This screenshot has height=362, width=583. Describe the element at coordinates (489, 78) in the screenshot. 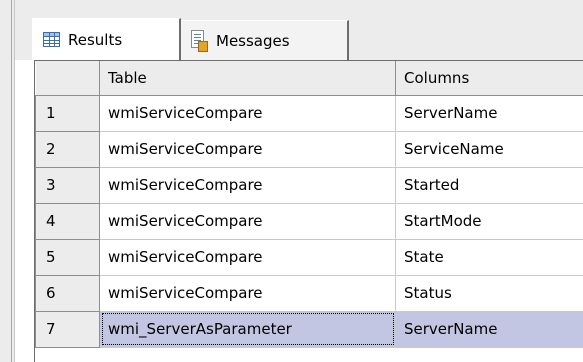

I see `column-header-columns: Columns` at that location.